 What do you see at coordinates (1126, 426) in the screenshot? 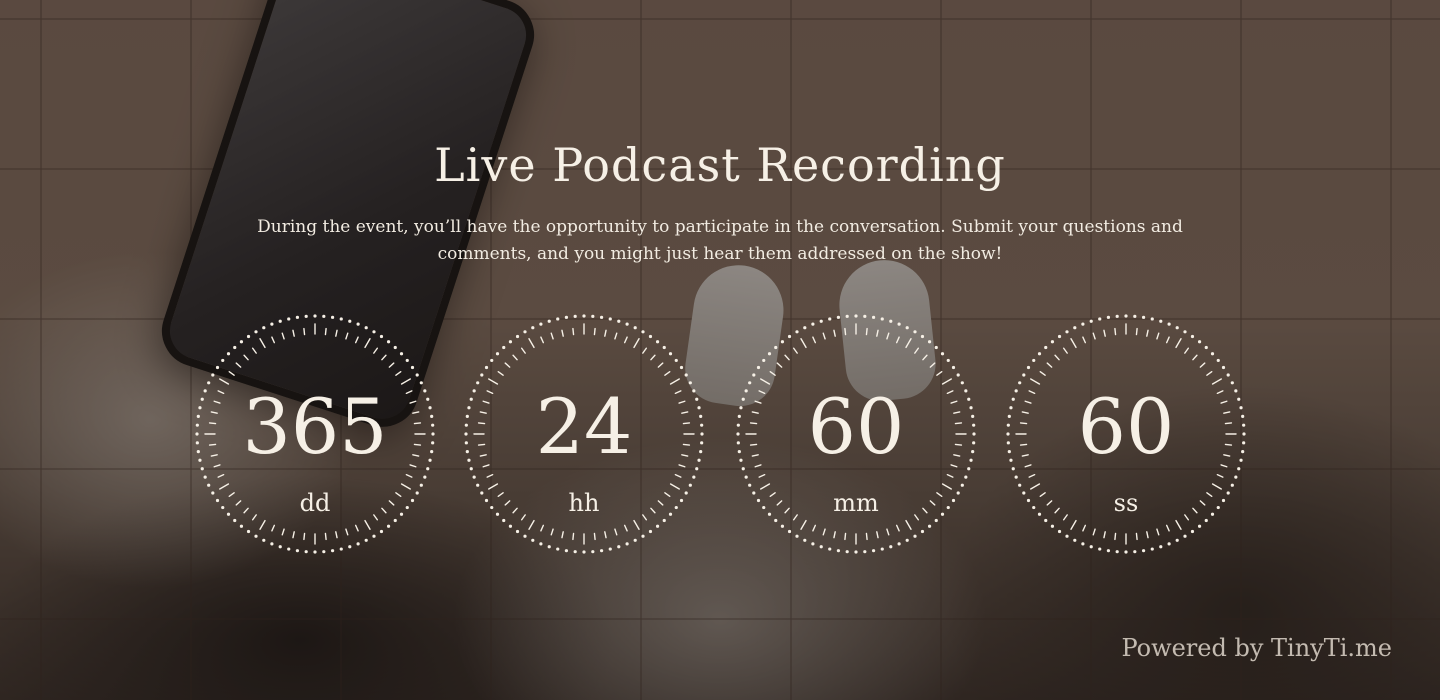
I see `countdown-seconds-value: 60` at bounding box center [1126, 426].